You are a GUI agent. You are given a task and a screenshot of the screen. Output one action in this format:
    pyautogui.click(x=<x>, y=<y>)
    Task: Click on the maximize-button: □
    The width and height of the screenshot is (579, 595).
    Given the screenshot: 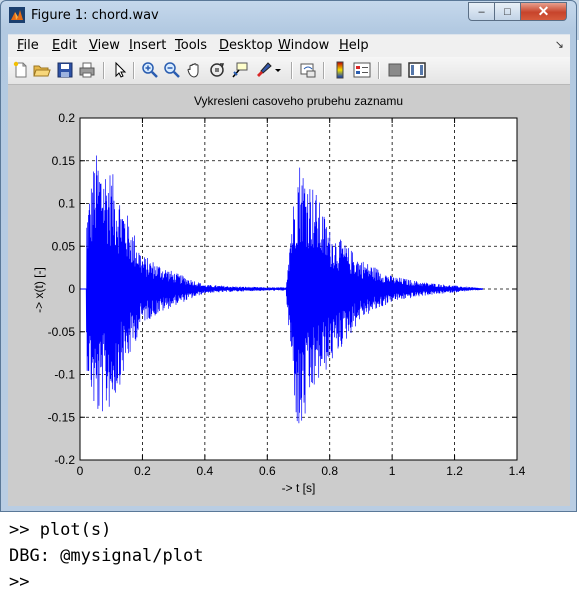 What is the action you would take?
    pyautogui.click(x=507, y=11)
    